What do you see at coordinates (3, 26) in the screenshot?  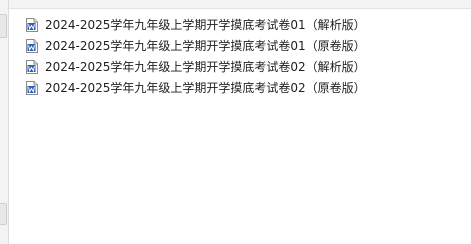 I see `nav-pane-handle-top` at bounding box center [3, 26].